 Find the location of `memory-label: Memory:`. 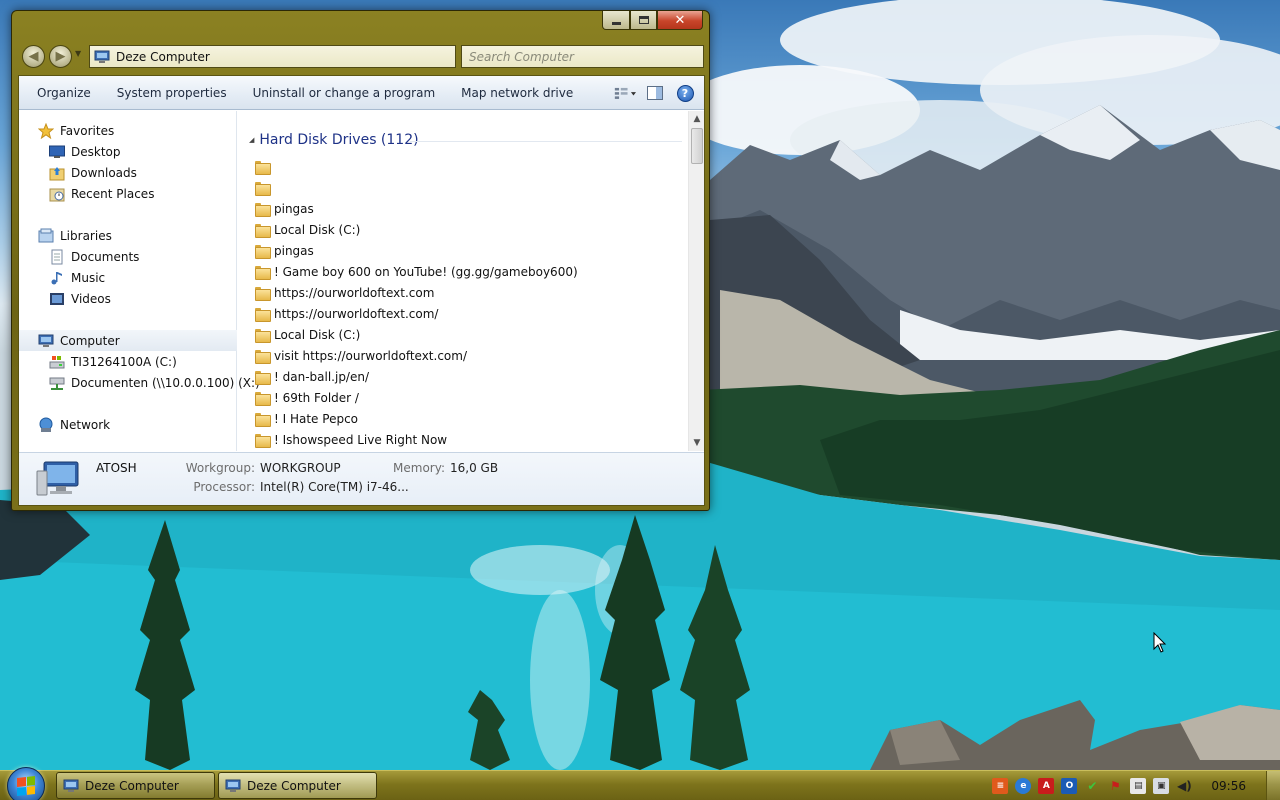

memory-label: Memory: is located at coordinates (419, 468).